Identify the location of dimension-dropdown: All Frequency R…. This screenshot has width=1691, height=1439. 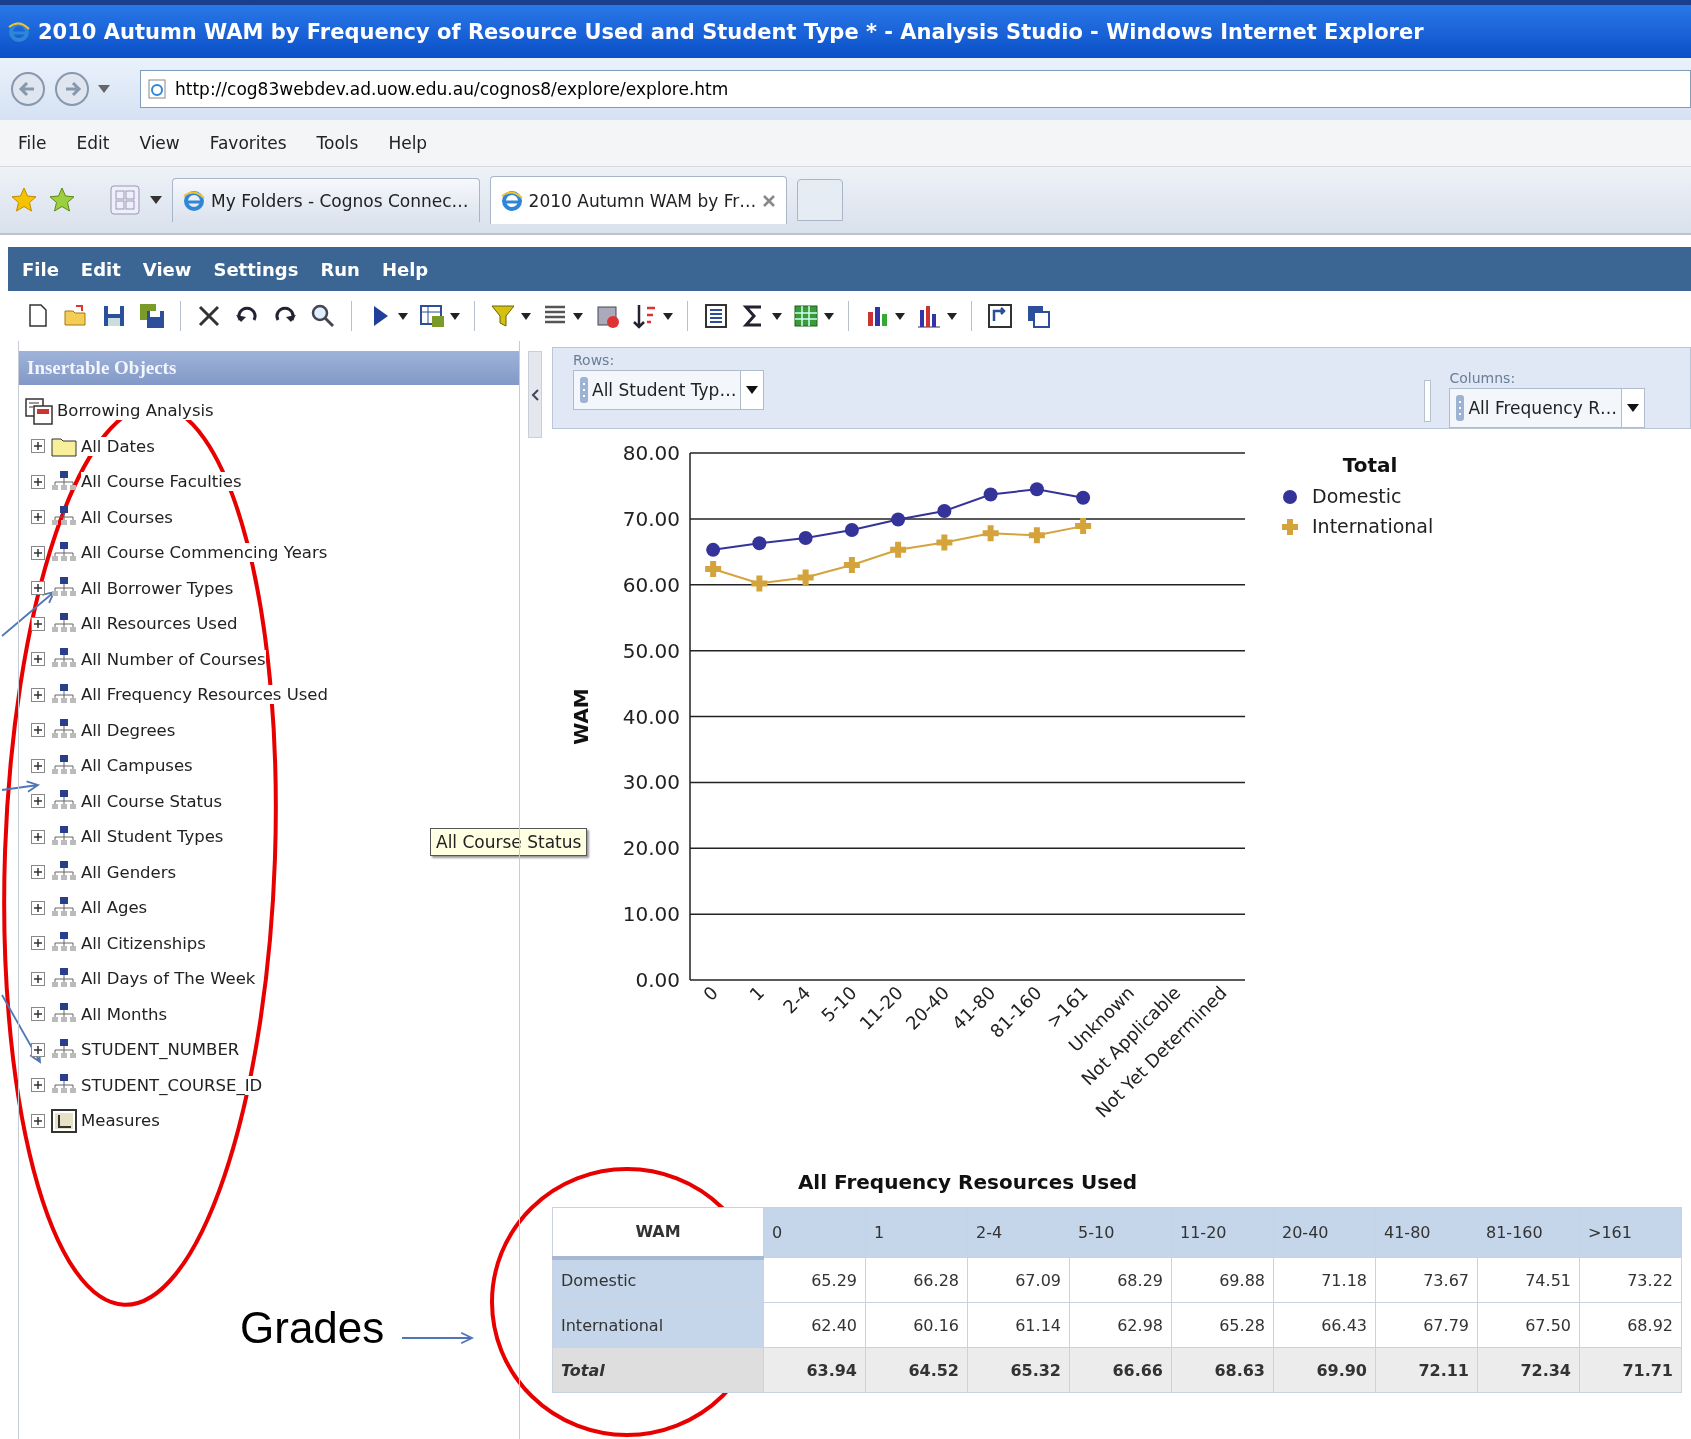
(1547, 408).